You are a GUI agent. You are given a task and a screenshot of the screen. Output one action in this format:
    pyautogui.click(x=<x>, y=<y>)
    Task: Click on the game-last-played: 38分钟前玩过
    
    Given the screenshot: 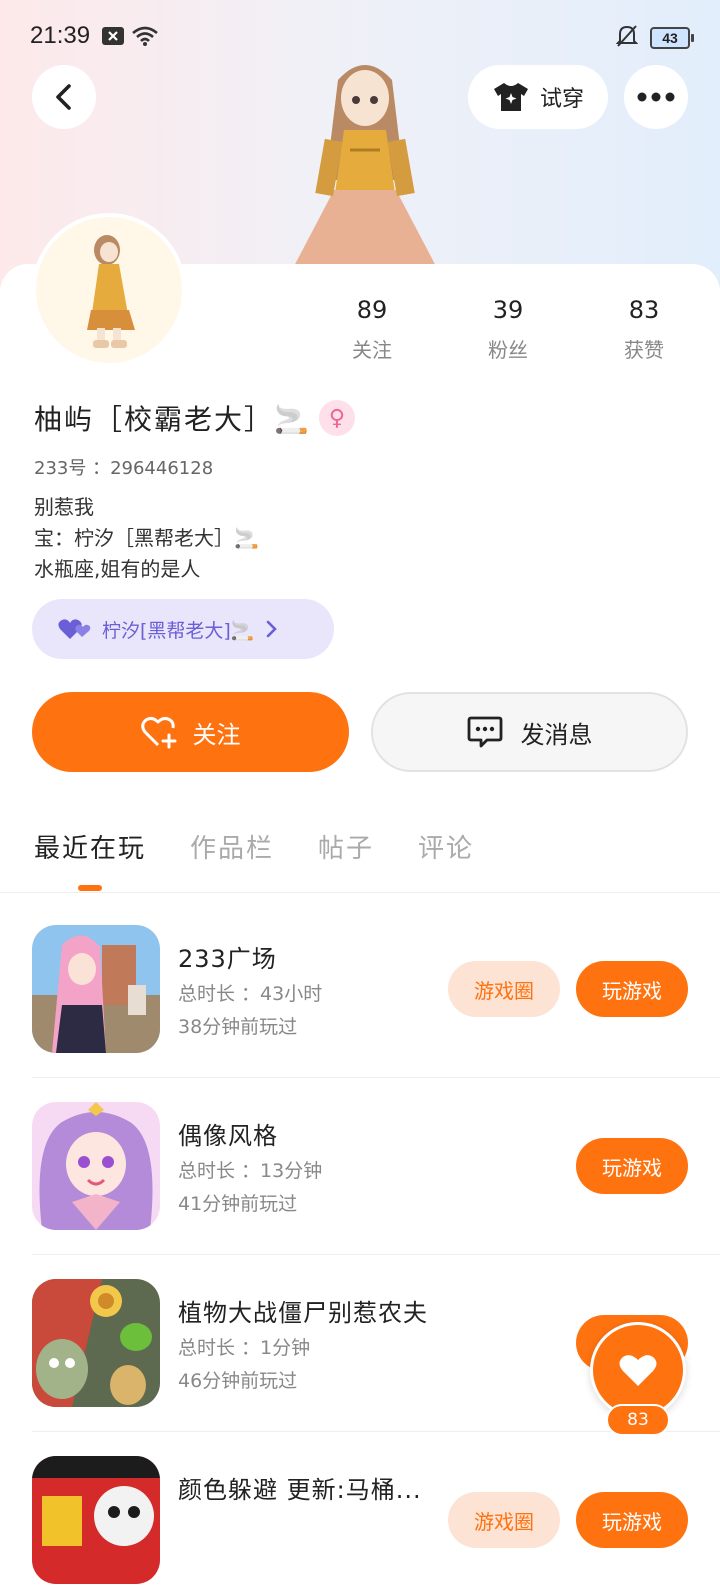 What is the action you would take?
    pyautogui.click(x=238, y=1027)
    